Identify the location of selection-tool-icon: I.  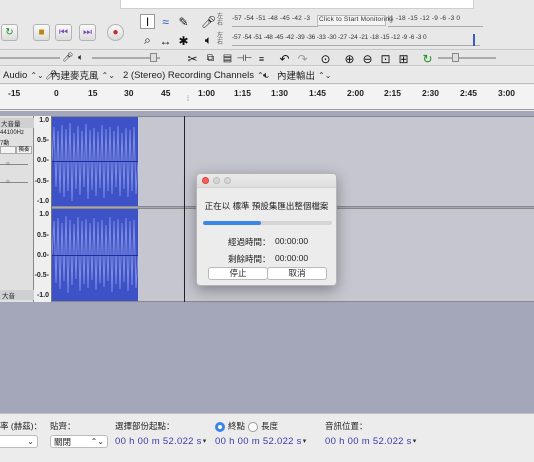
(147, 21).